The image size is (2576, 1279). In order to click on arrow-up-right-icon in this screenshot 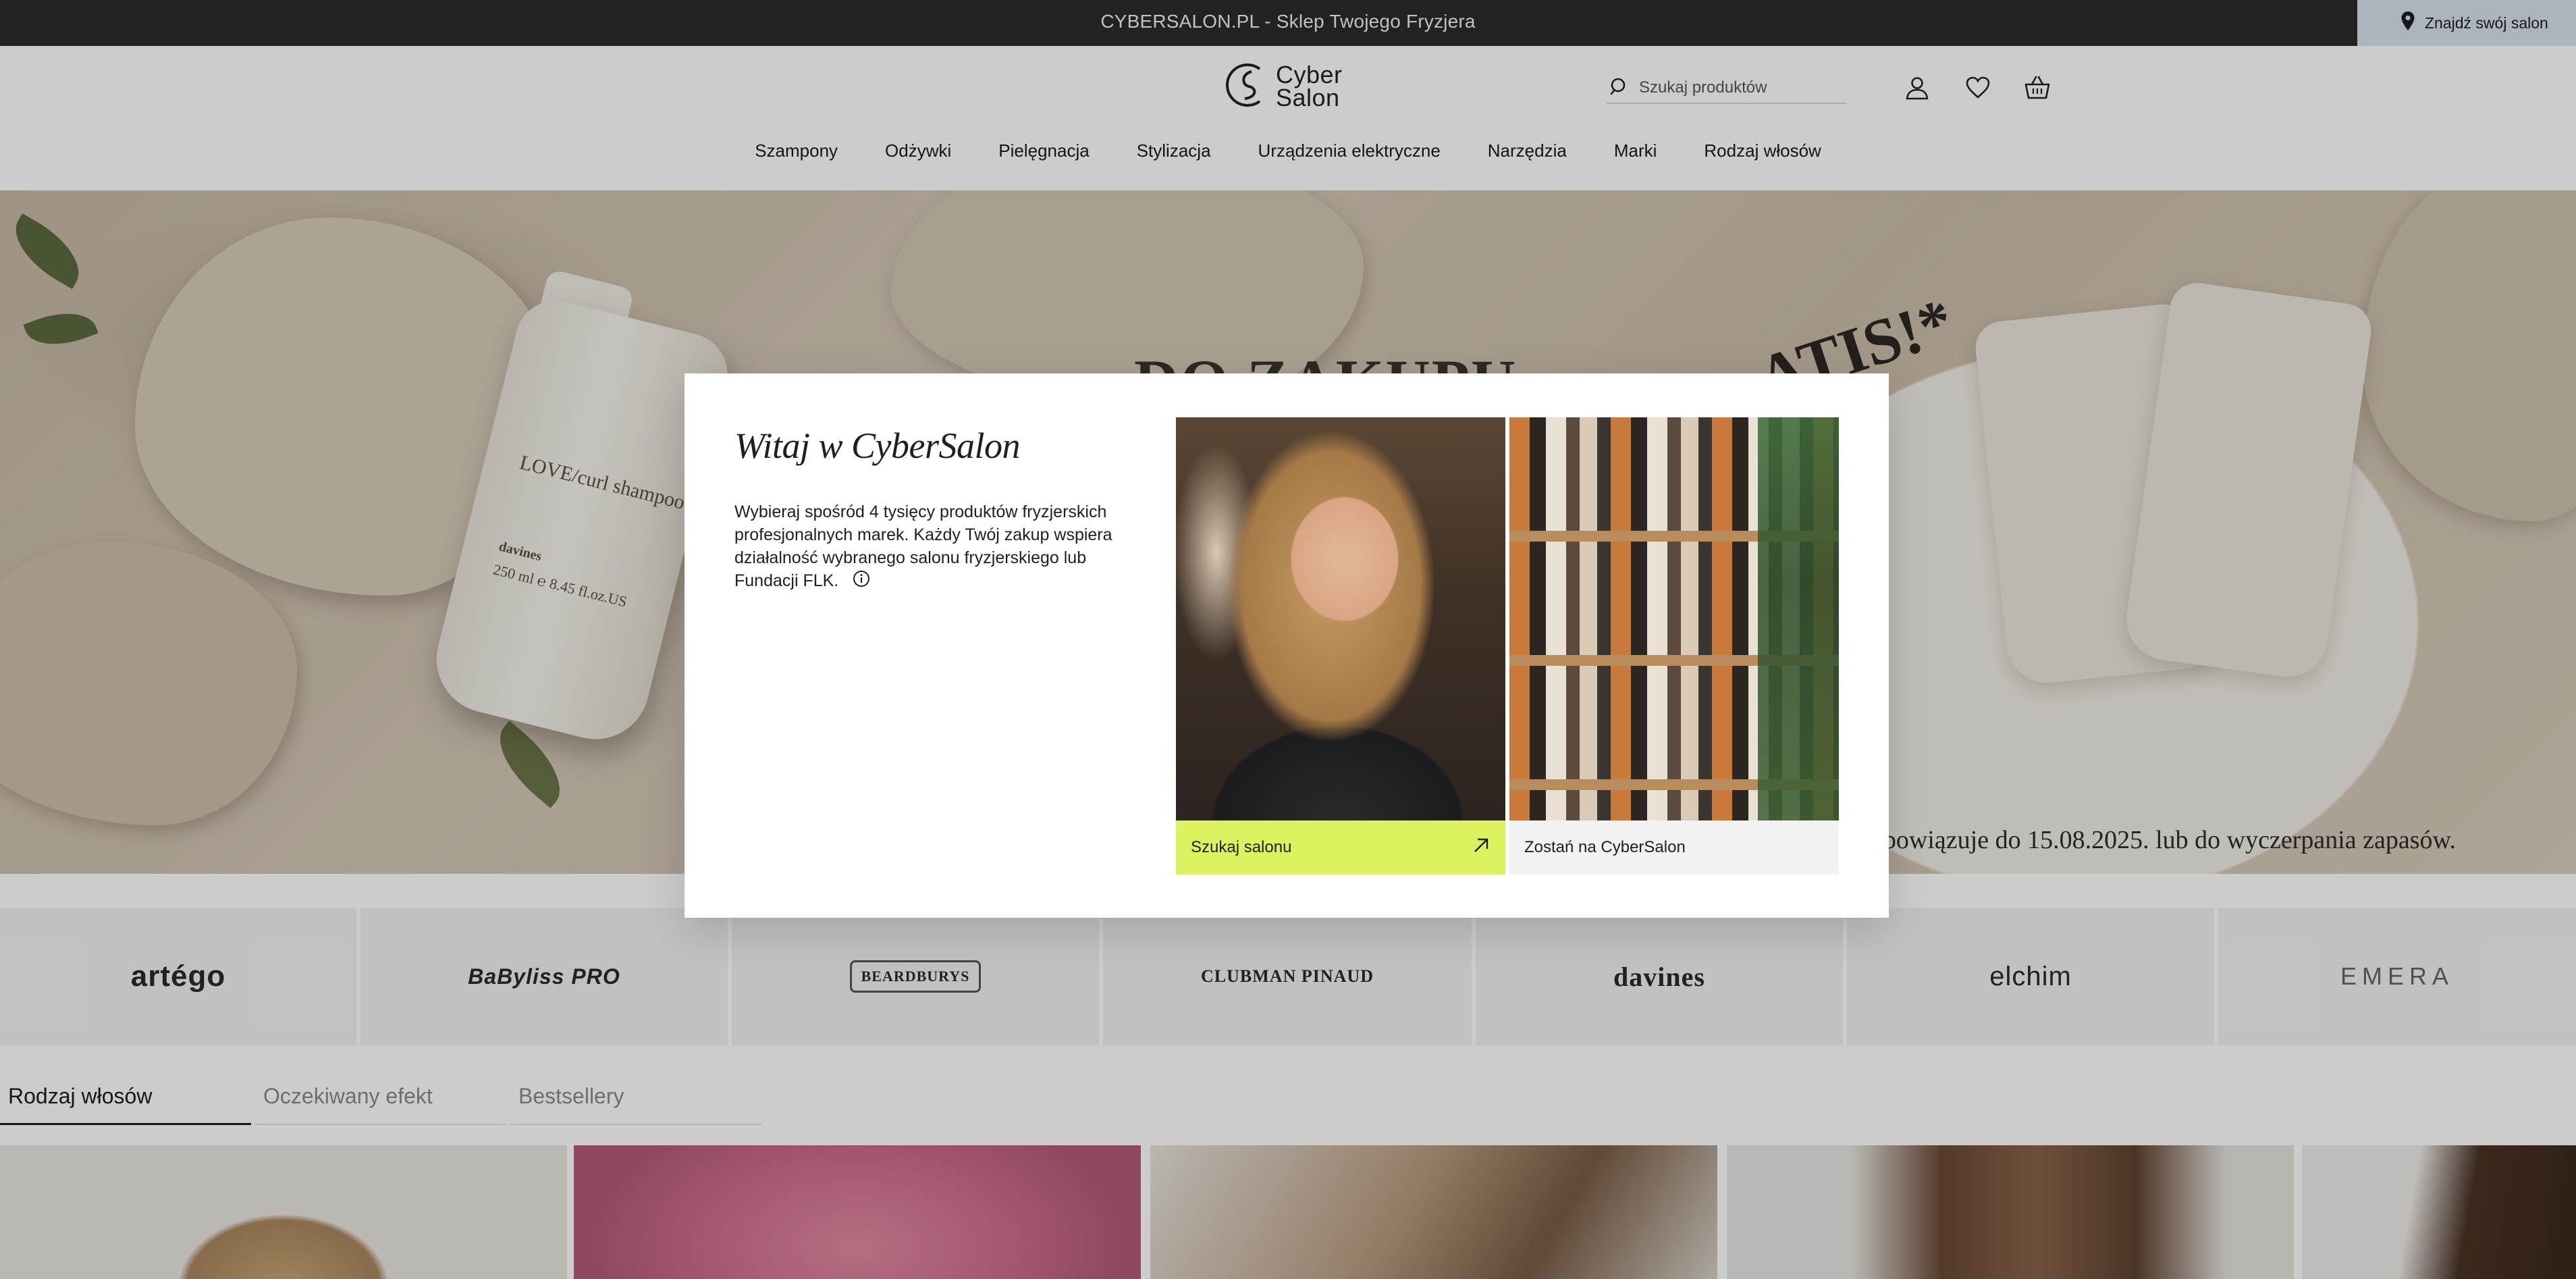, I will do `click(1481, 848)`.